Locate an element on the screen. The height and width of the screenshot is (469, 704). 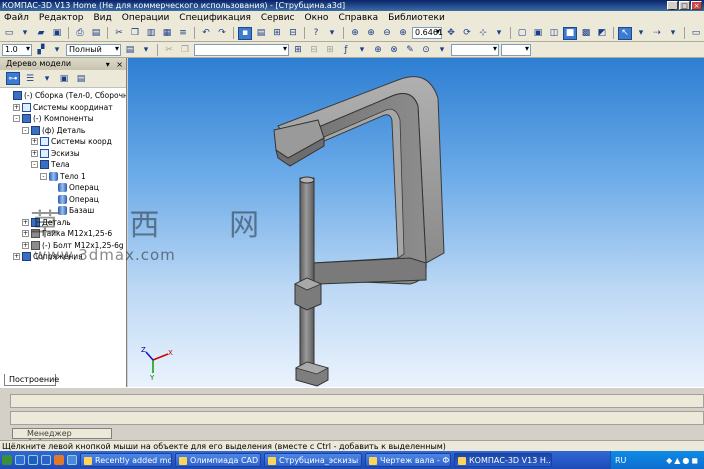
select-pointer-icon: ↖ is located at coordinates (625, 33).